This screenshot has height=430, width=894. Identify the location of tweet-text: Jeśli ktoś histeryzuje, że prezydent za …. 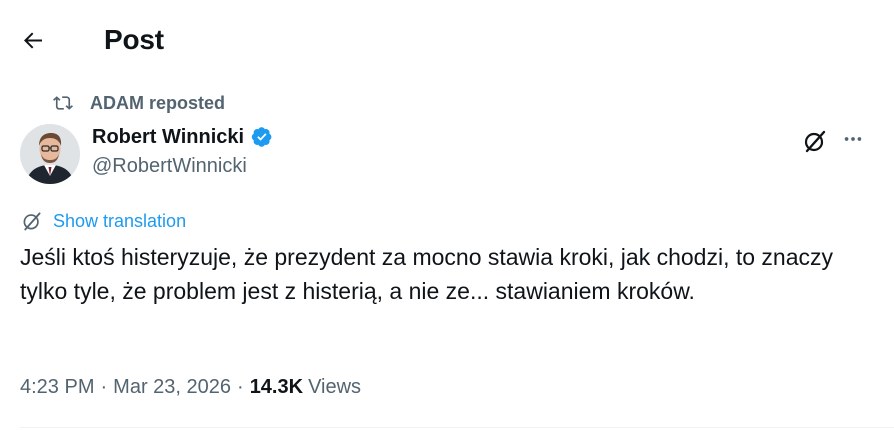
(427, 274).